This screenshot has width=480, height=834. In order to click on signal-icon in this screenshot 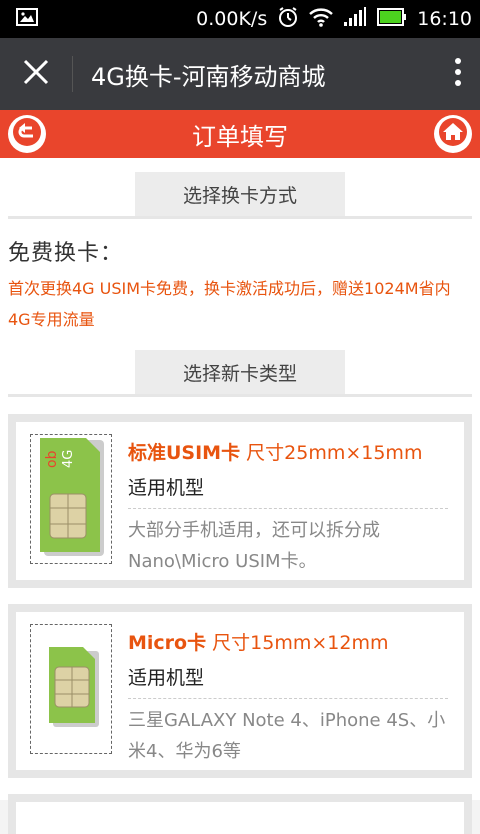, I will do `click(355, 19)`.